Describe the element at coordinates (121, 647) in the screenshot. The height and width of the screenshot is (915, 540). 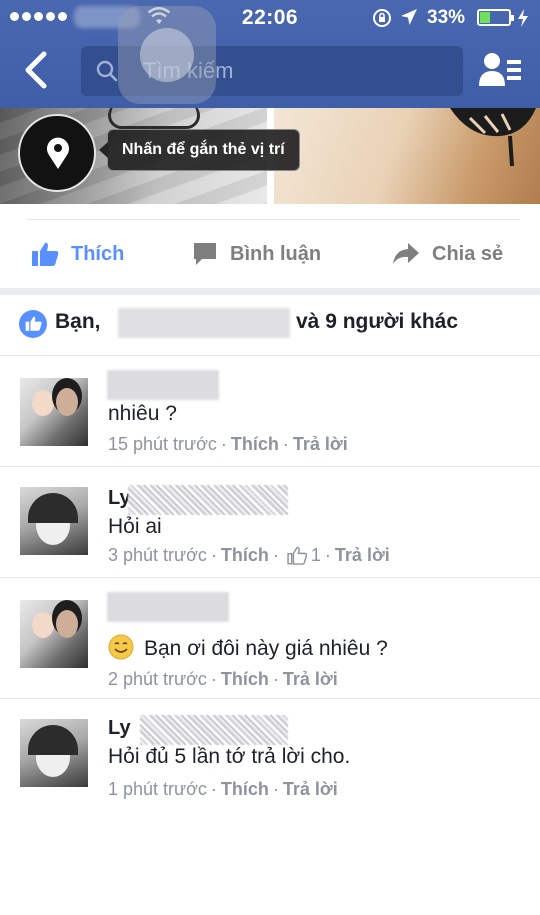
I see `smile-emoji-icon` at that location.